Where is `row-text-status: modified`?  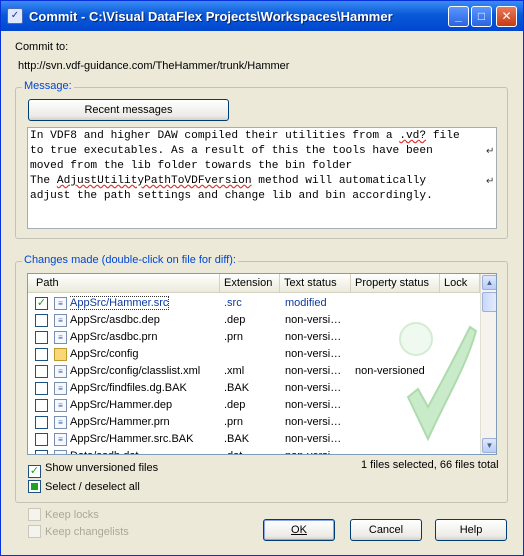 row-text-status: modified is located at coordinates (306, 303).